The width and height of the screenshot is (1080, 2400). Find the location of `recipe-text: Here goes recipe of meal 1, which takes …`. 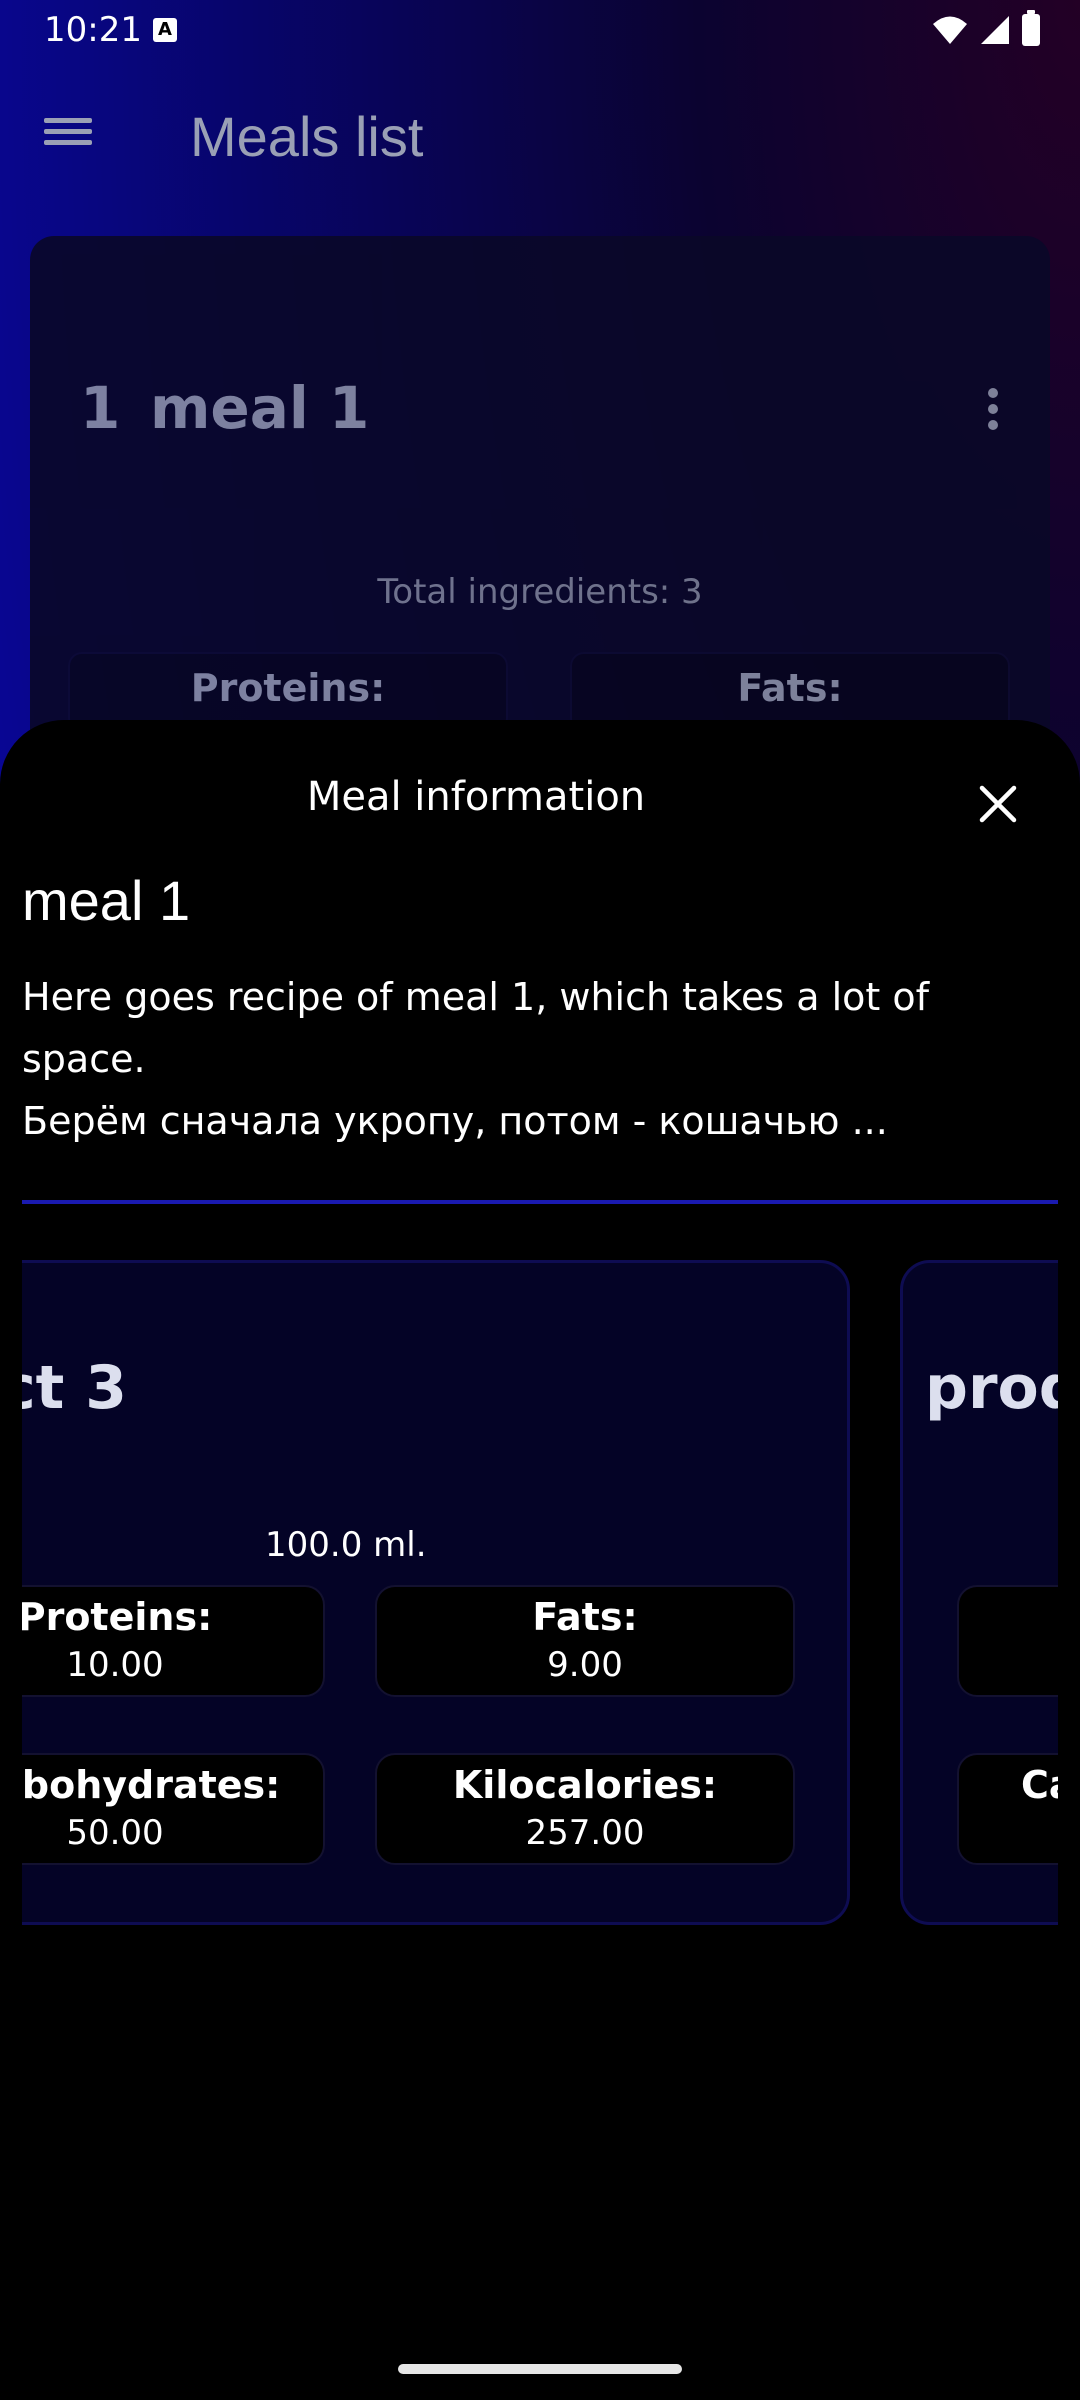

recipe-text: Here goes recipe of meal 1, which takes … is located at coordinates (532, 1059).